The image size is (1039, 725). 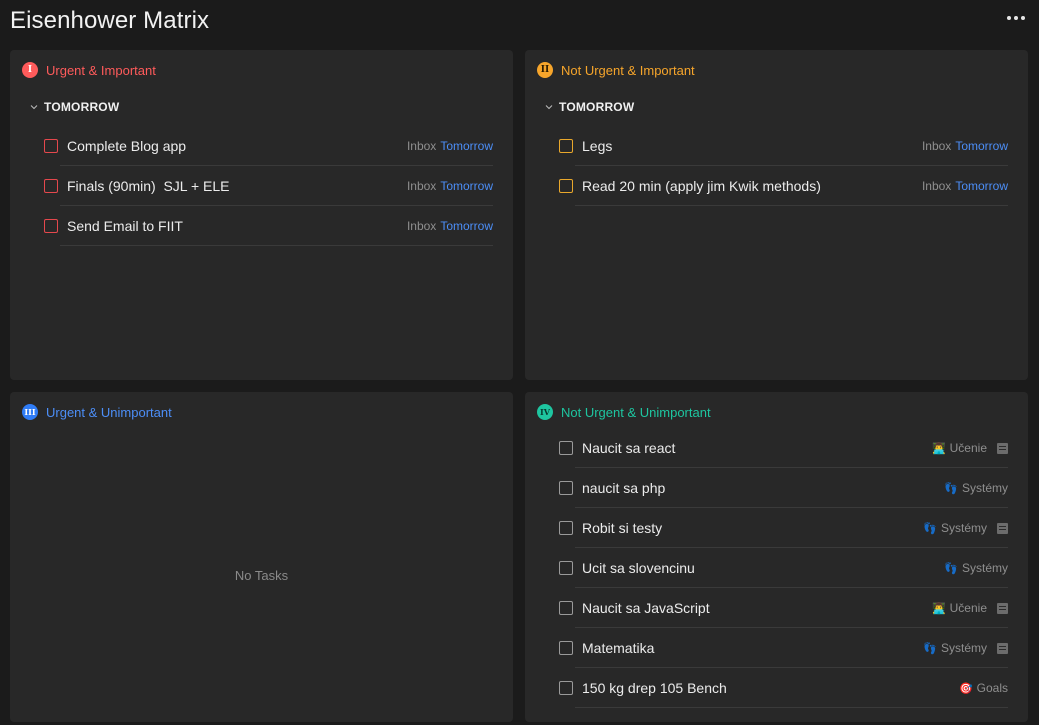 What do you see at coordinates (127, 146) in the screenshot?
I see `task-title: Complete Blog app` at bounding box center [127, 146].